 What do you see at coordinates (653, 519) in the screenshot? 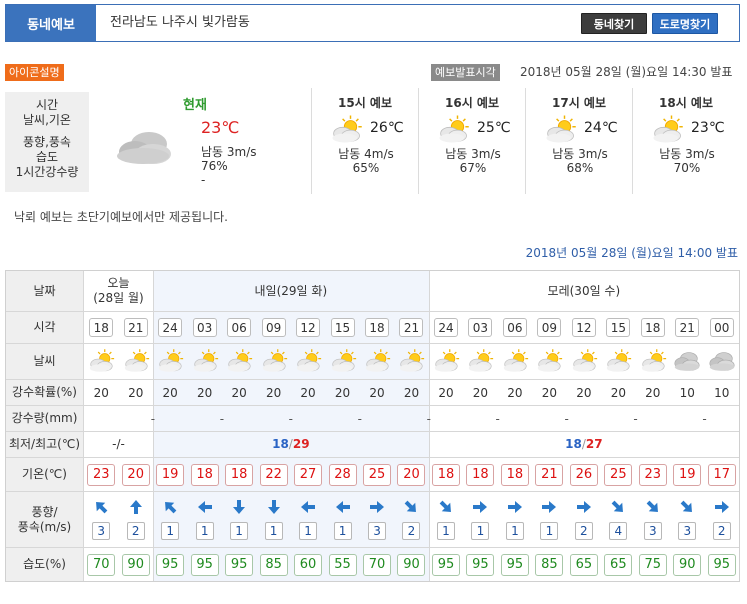
I see `wind-cell: 3` at bounding box center [653, 519].